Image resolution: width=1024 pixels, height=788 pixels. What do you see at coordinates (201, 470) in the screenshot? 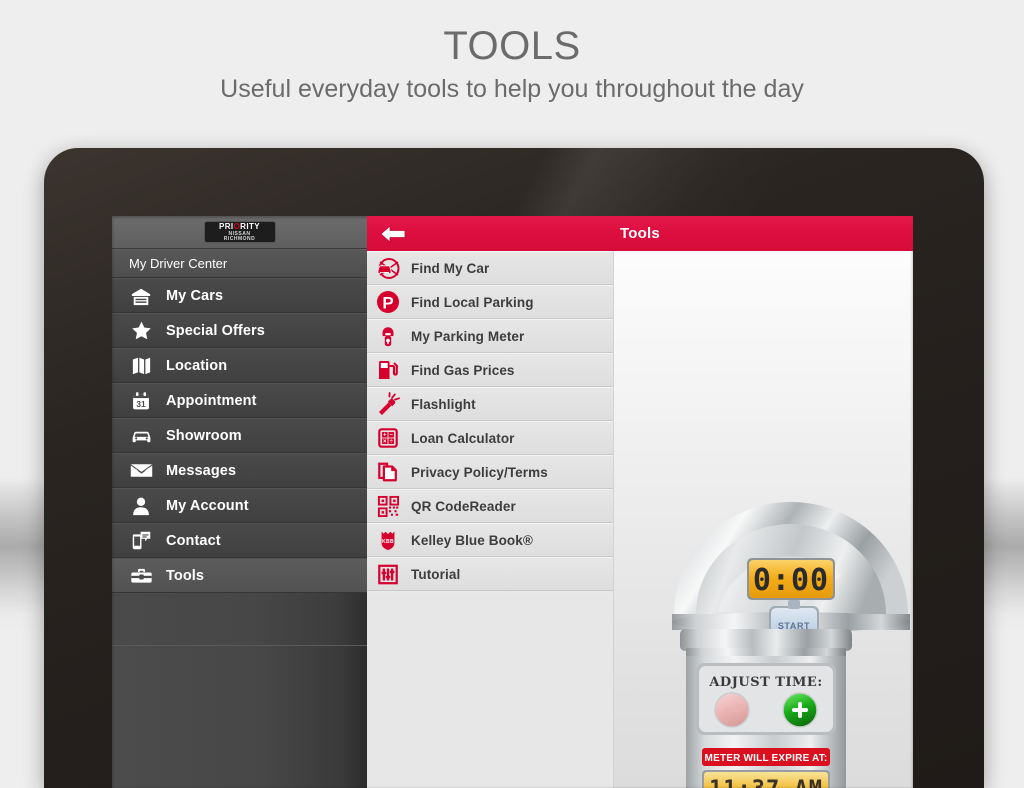
I see `sidebar-item-label: Messages` at bounding box center [201, 470].